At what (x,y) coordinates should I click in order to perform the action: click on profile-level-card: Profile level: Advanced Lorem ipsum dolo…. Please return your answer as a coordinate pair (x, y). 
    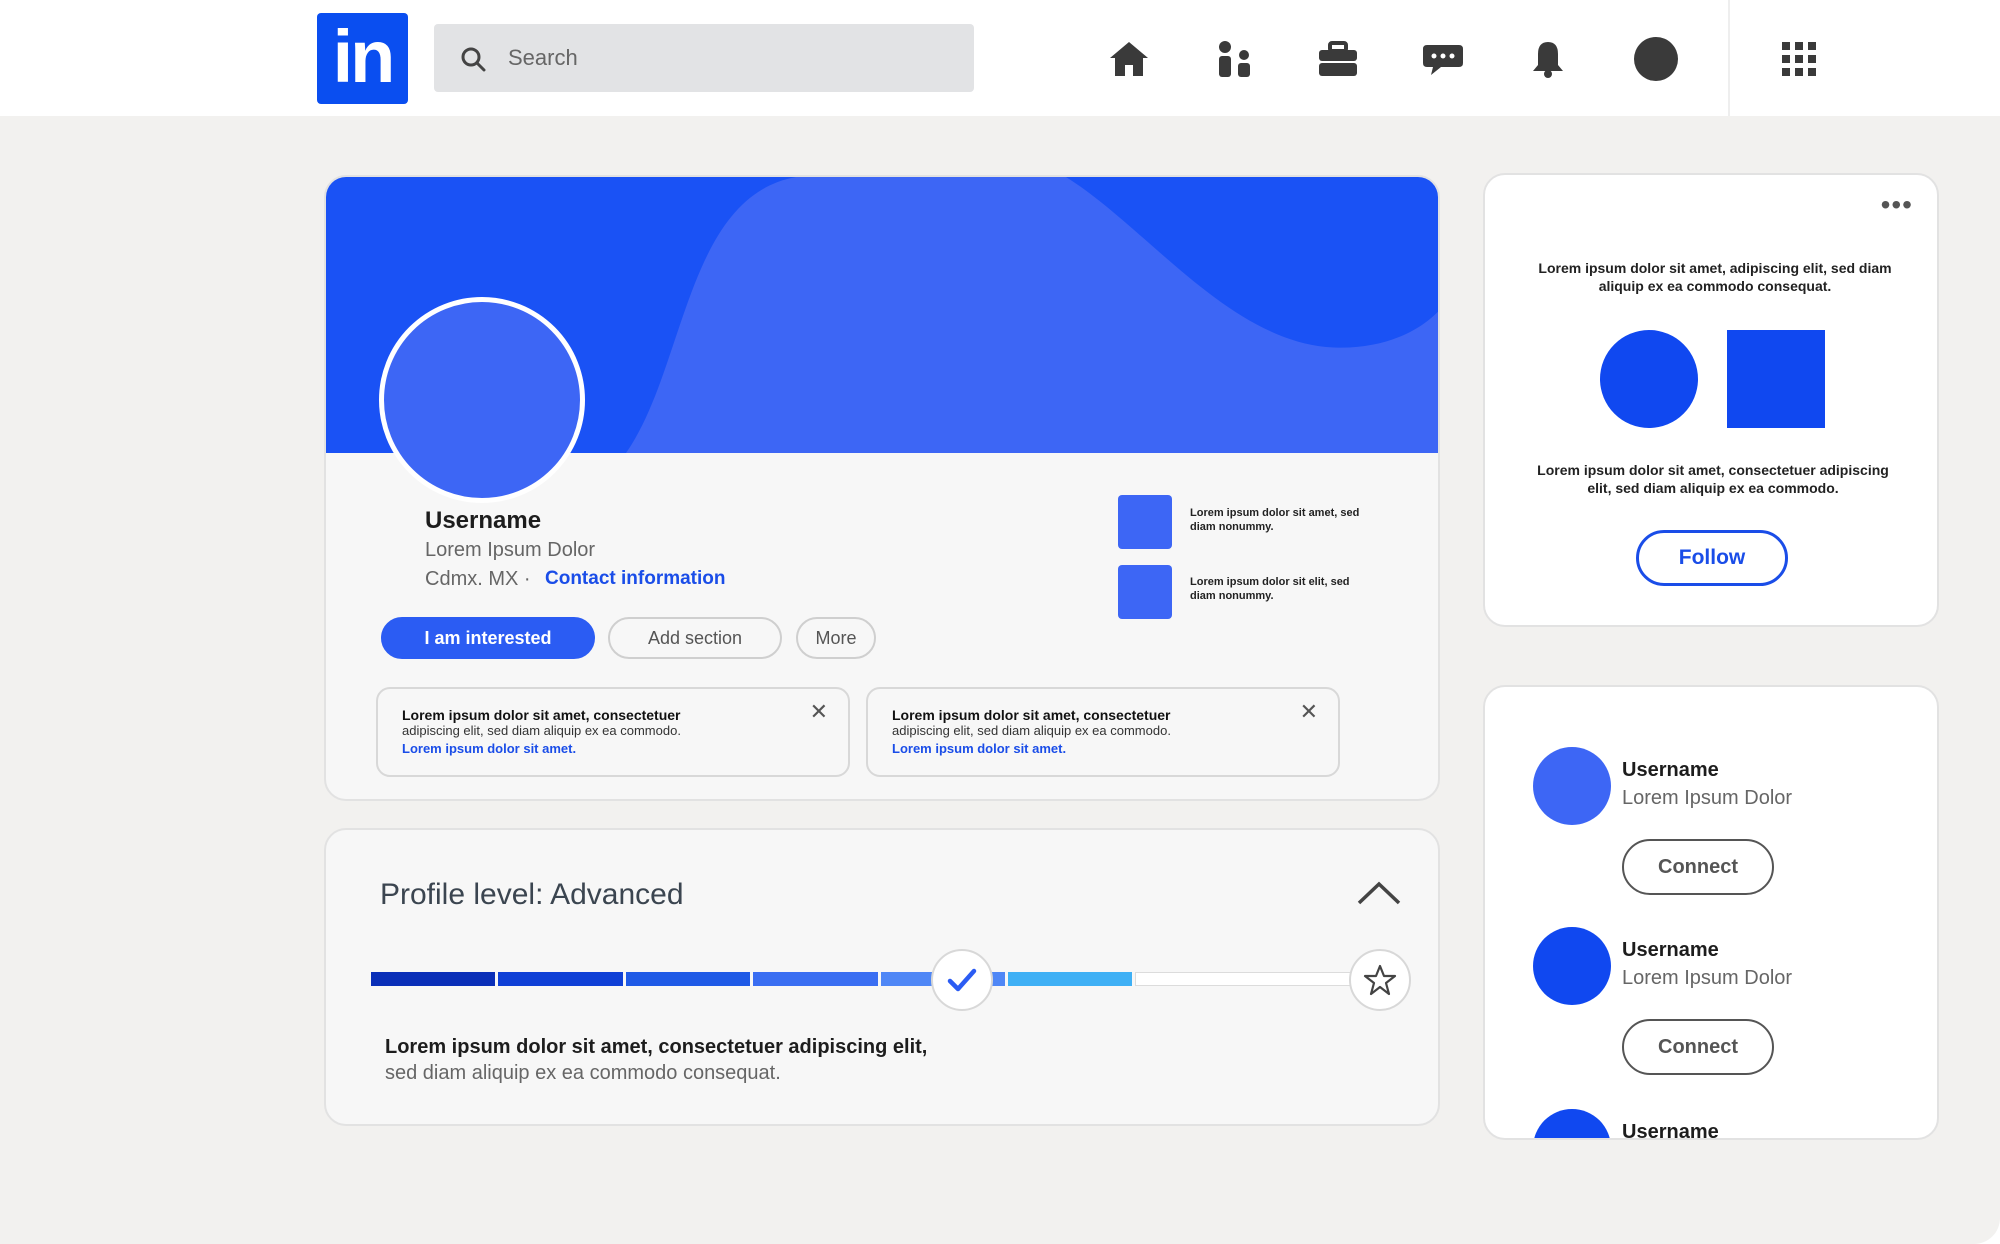
    Looking at the image, I should click on (882, 977).